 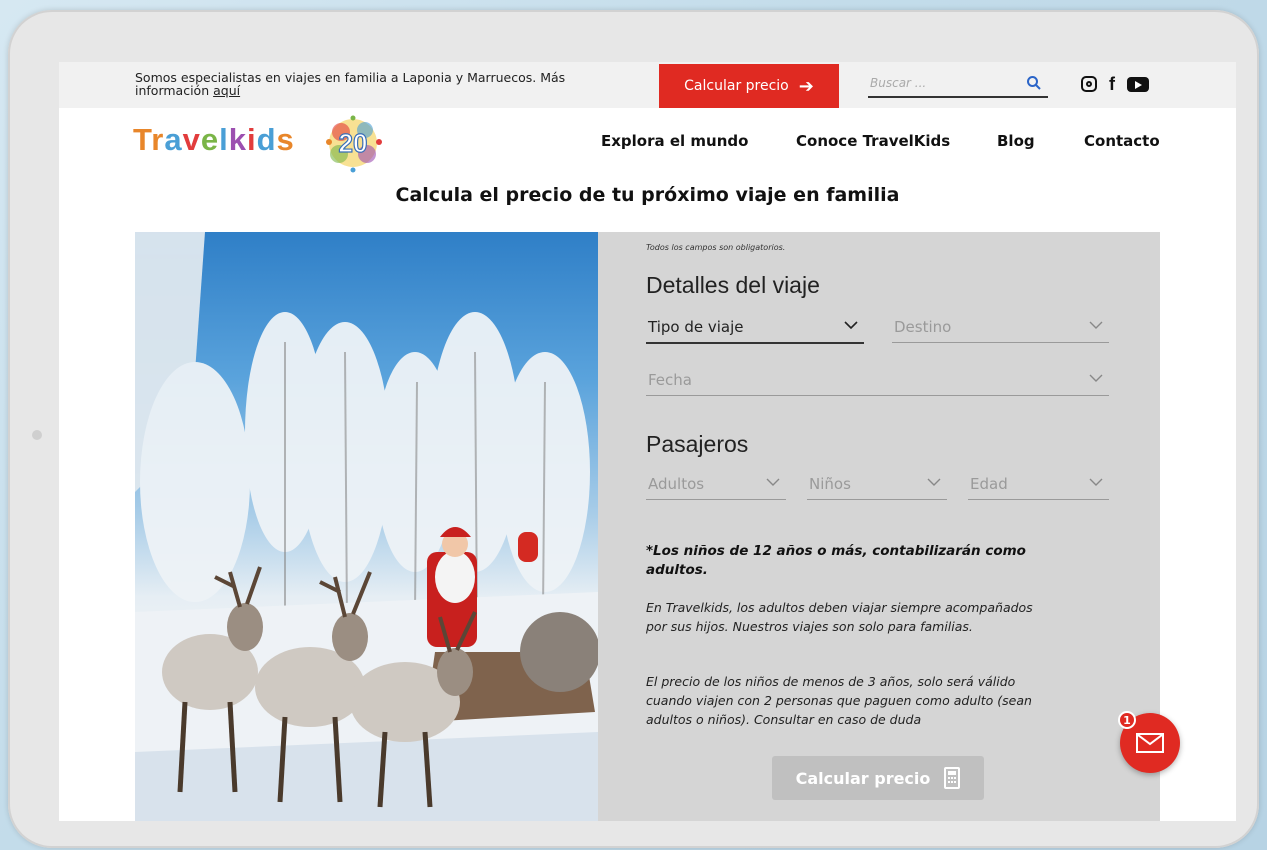 I want to click on destination-select: Destino, so click(x=1000, y=327).